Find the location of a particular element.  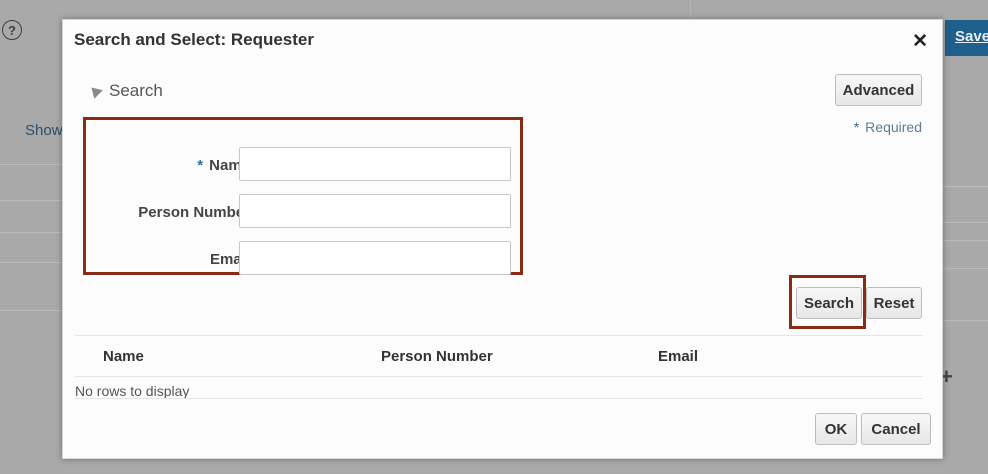

cancel-button-label: Cancel is located at coordinates (896, 429).